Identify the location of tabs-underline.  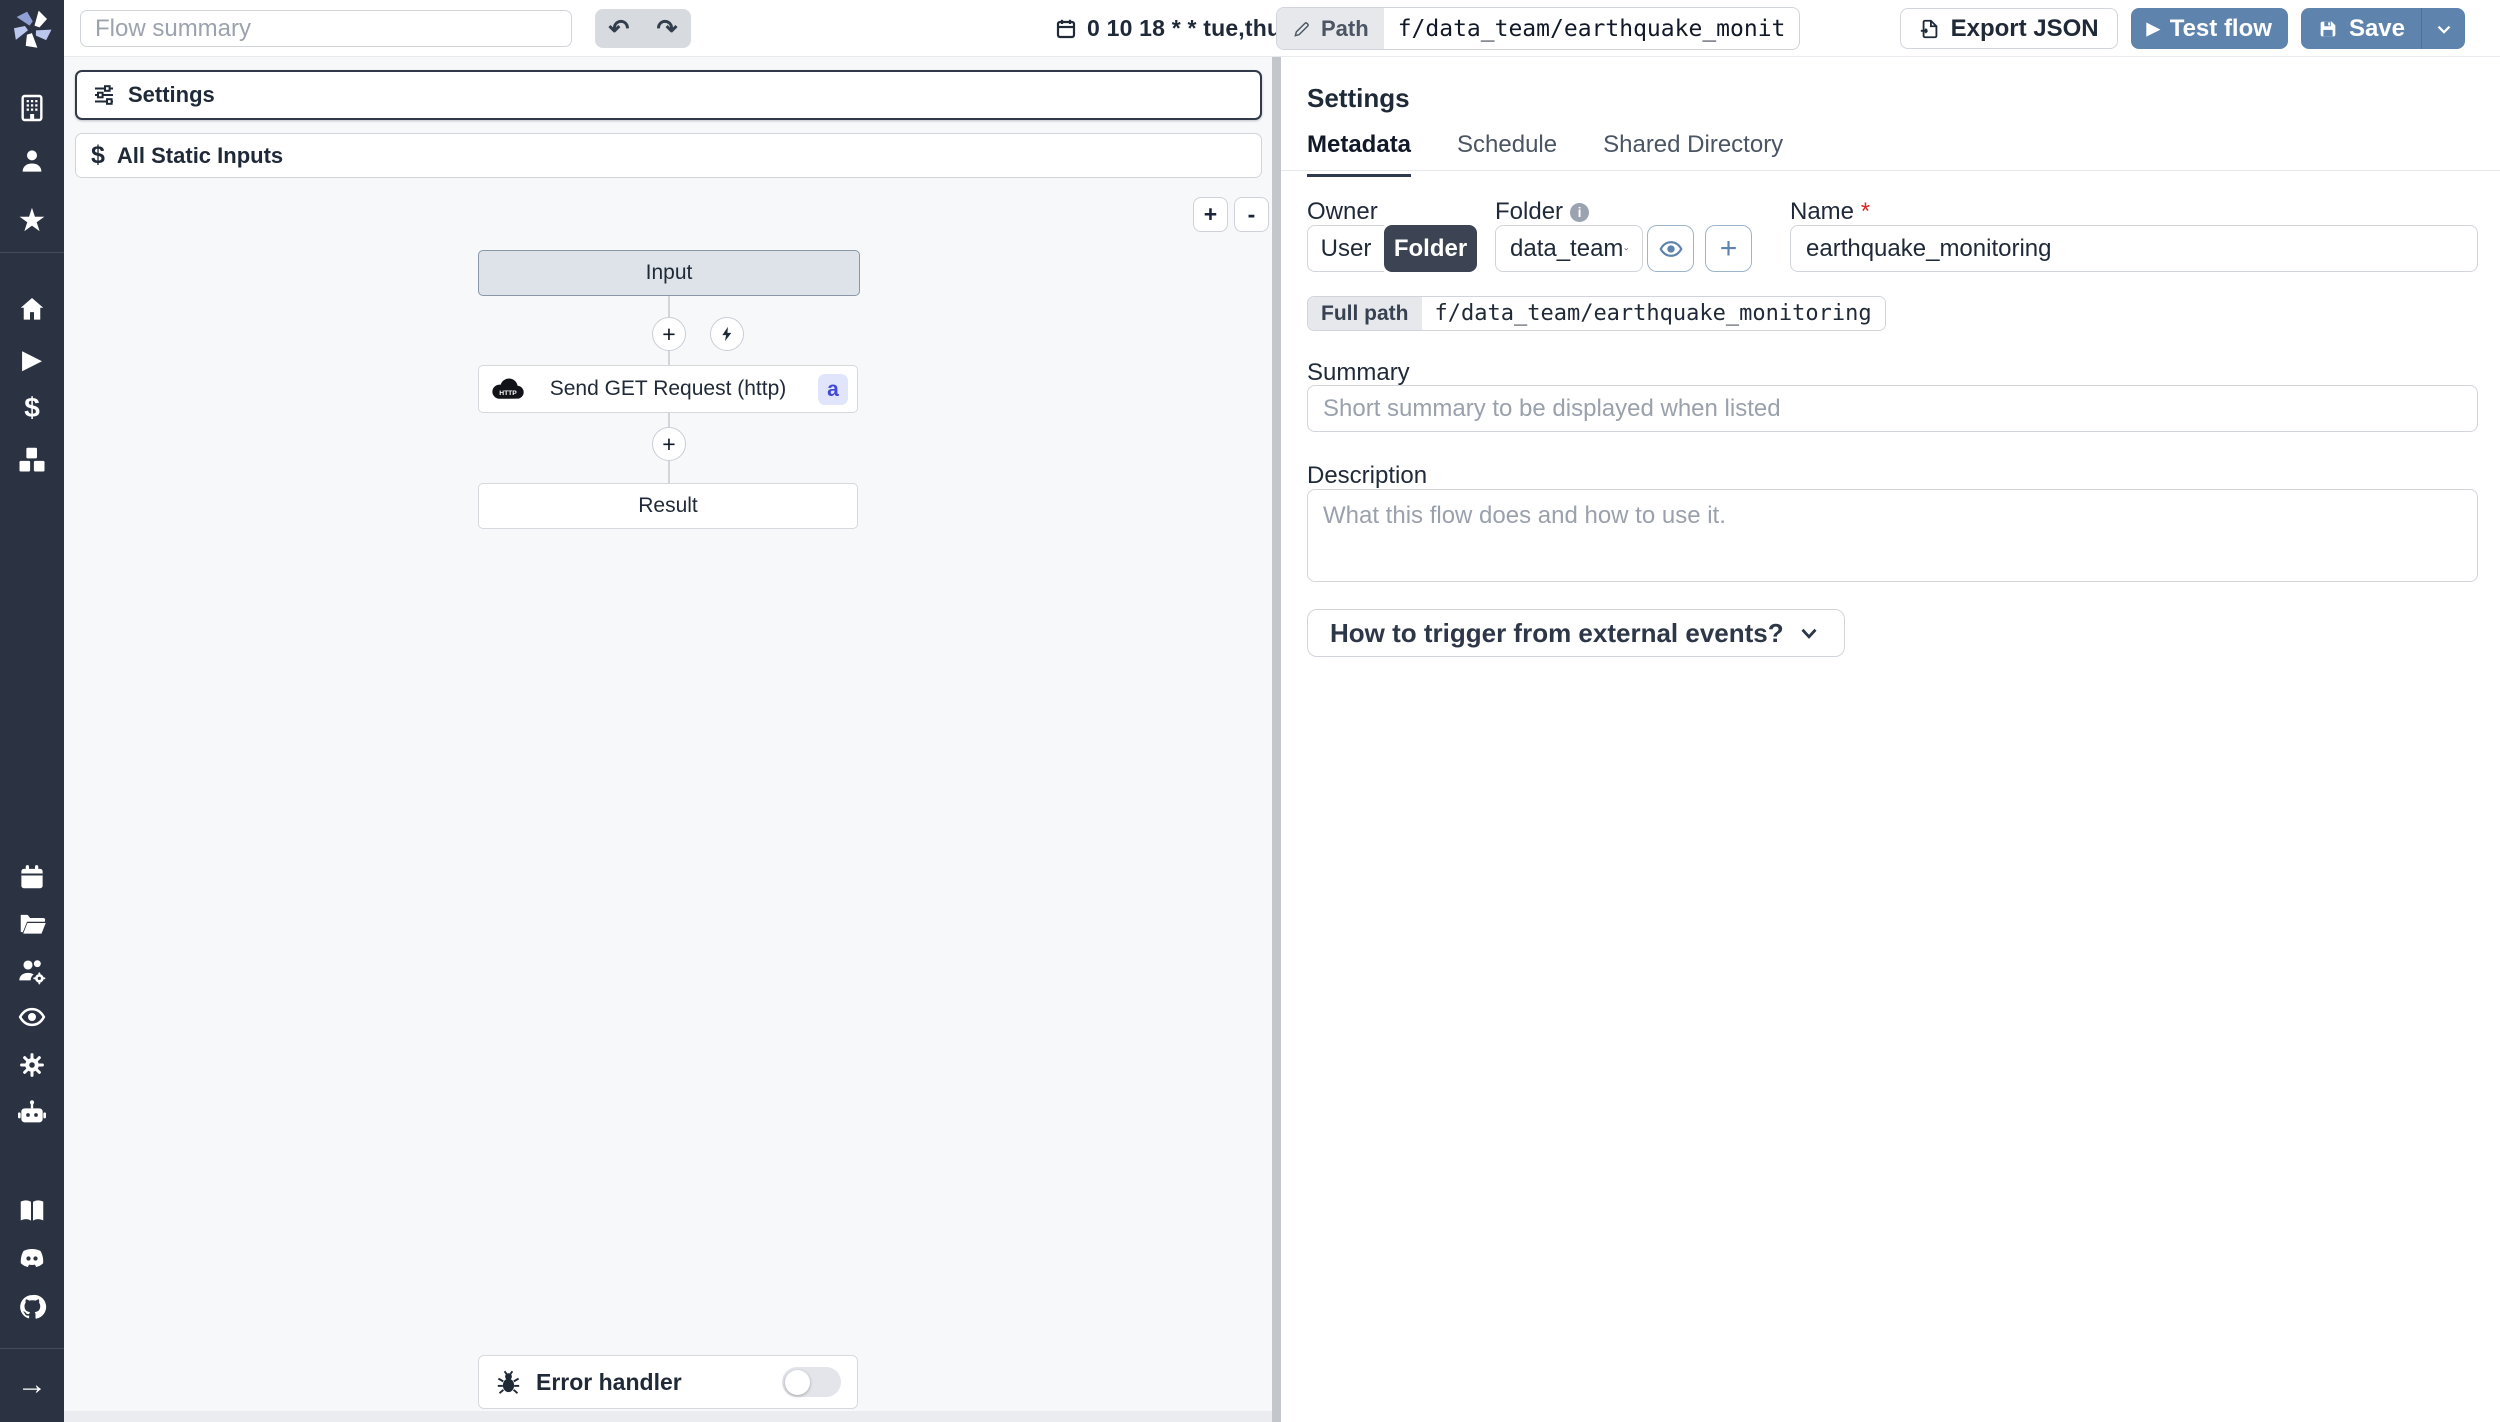
(1890, 170).